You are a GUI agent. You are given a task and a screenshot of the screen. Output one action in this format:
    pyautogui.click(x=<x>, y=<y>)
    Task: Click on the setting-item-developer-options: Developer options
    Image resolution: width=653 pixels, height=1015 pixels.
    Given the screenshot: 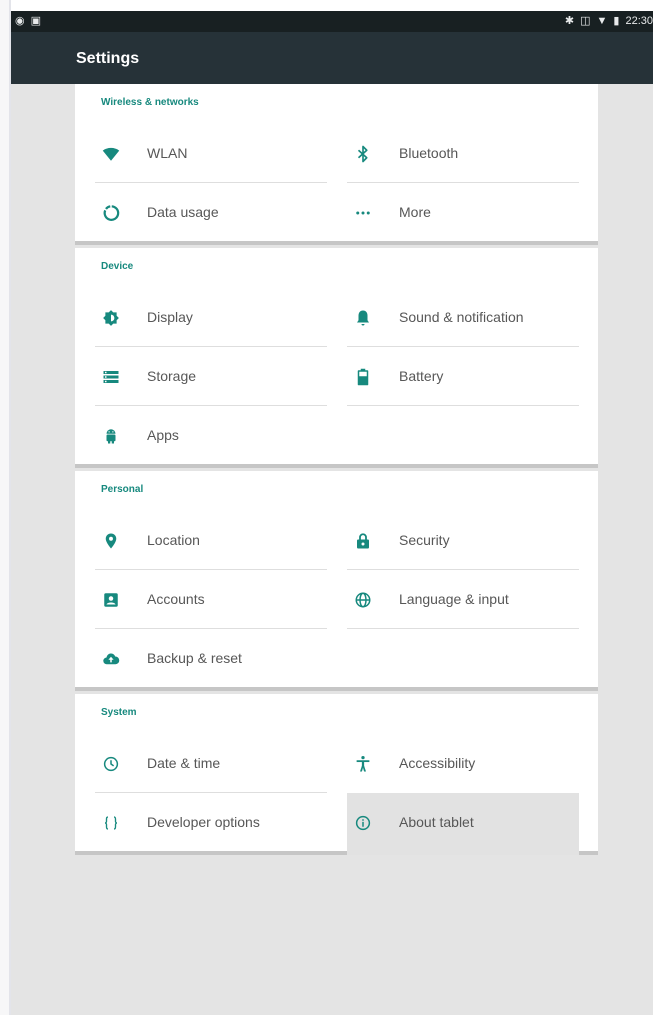 What is the action you would take?
    pyautogui.click(x=211, y=822)
    